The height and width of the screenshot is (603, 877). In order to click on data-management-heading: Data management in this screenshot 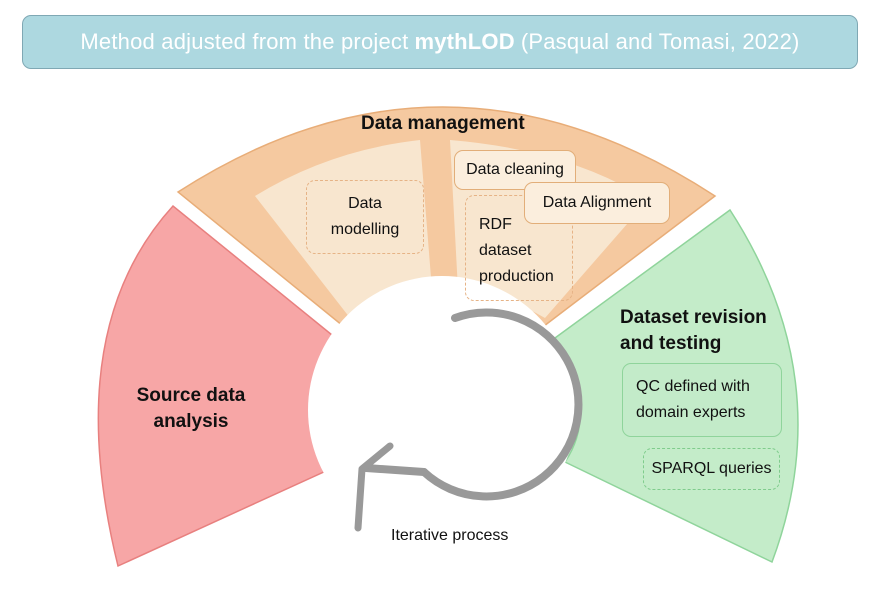, I will do `click(443, 123)`.